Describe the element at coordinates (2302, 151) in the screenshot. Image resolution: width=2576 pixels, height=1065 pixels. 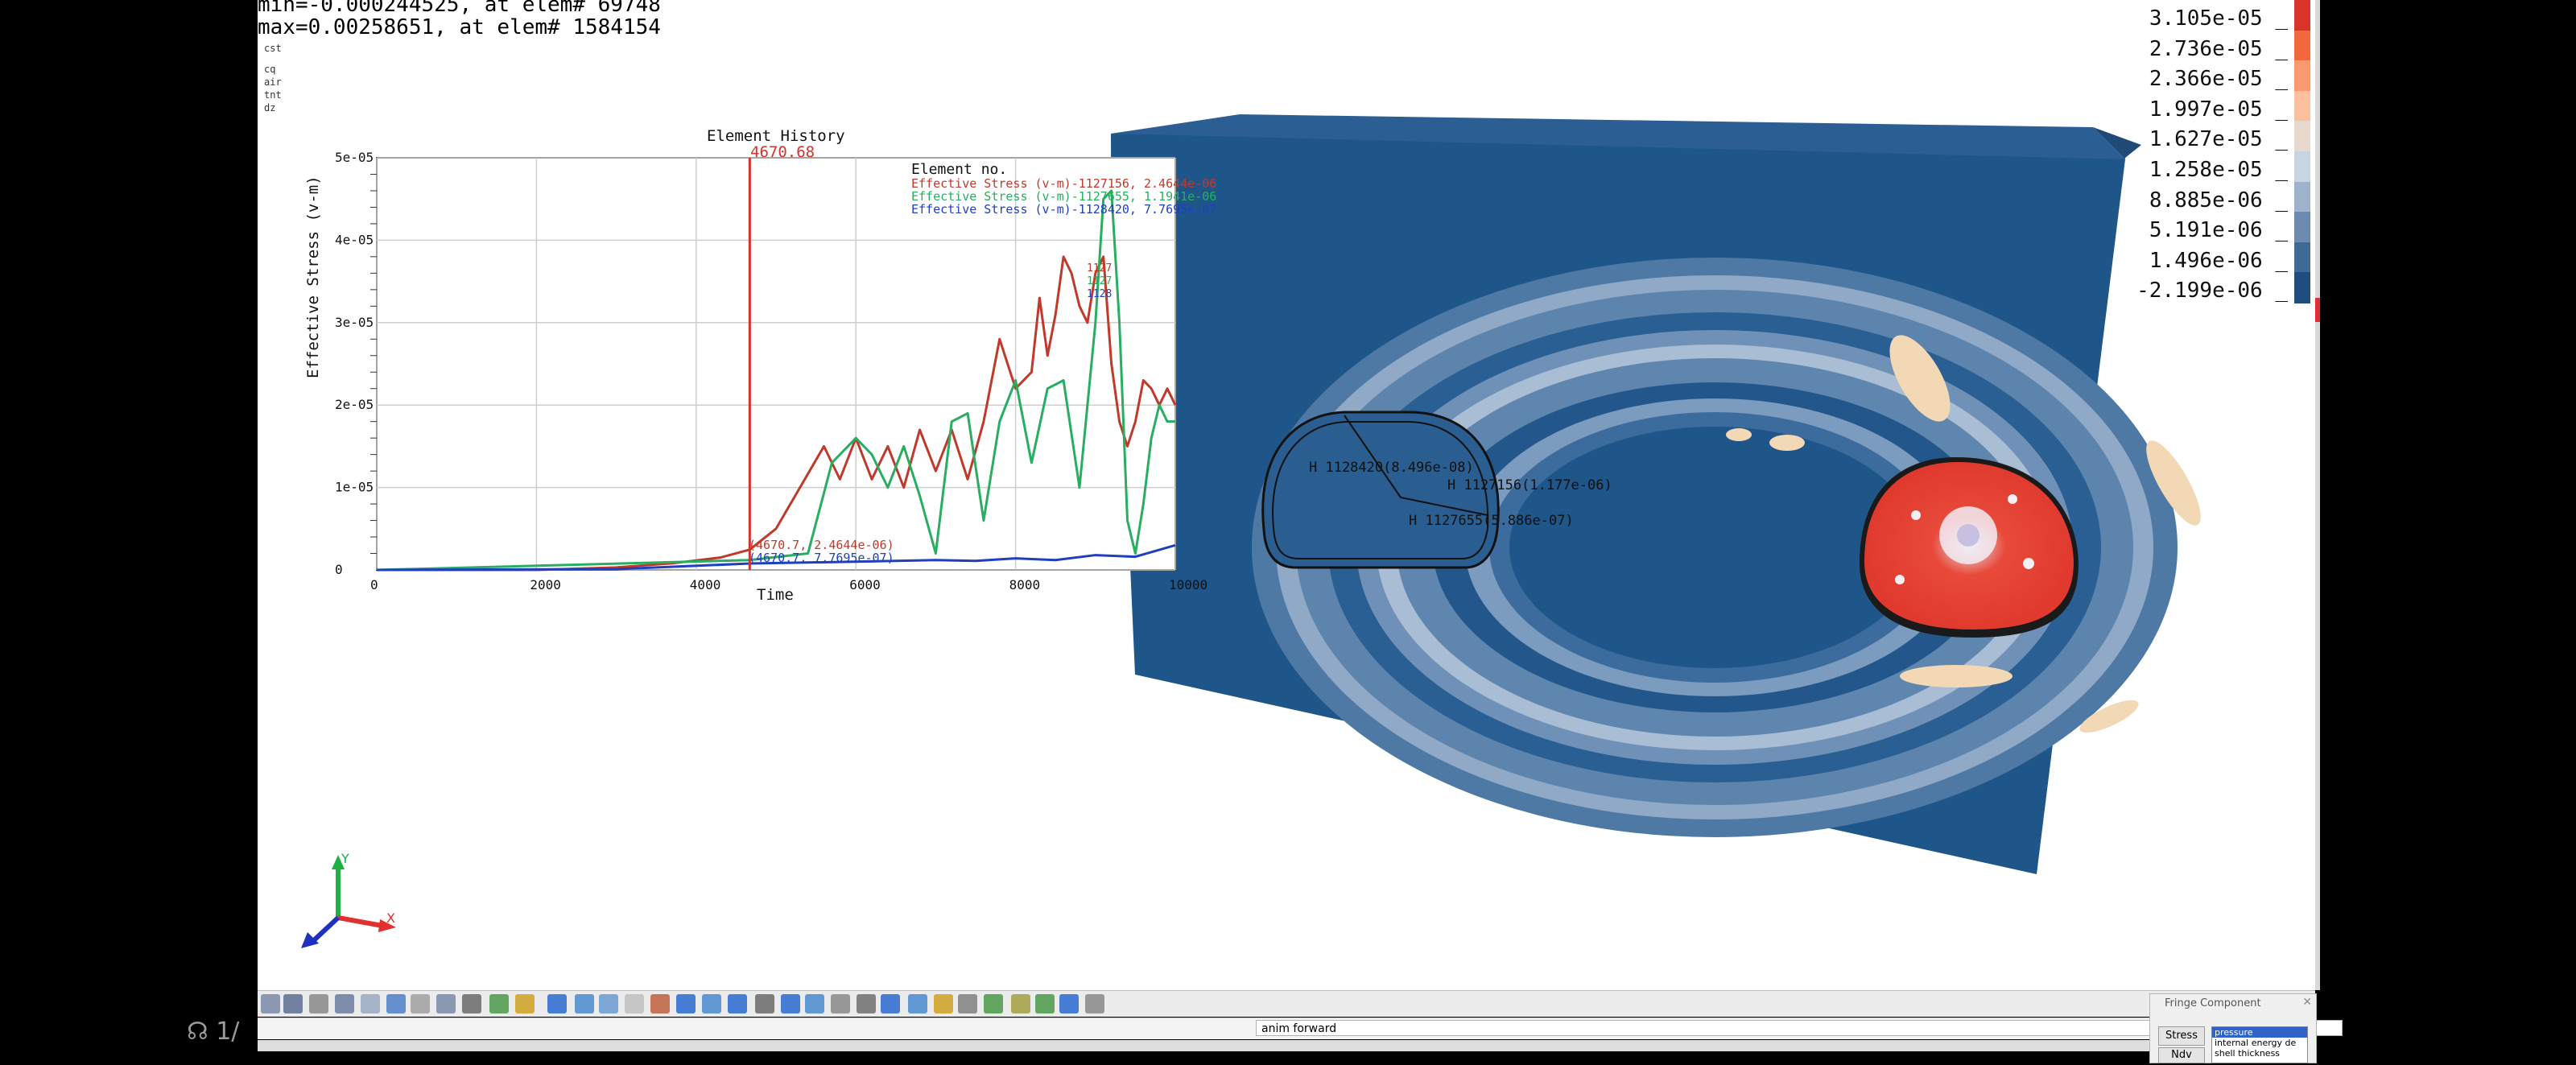
I see `fringe-color-bar` at that location.